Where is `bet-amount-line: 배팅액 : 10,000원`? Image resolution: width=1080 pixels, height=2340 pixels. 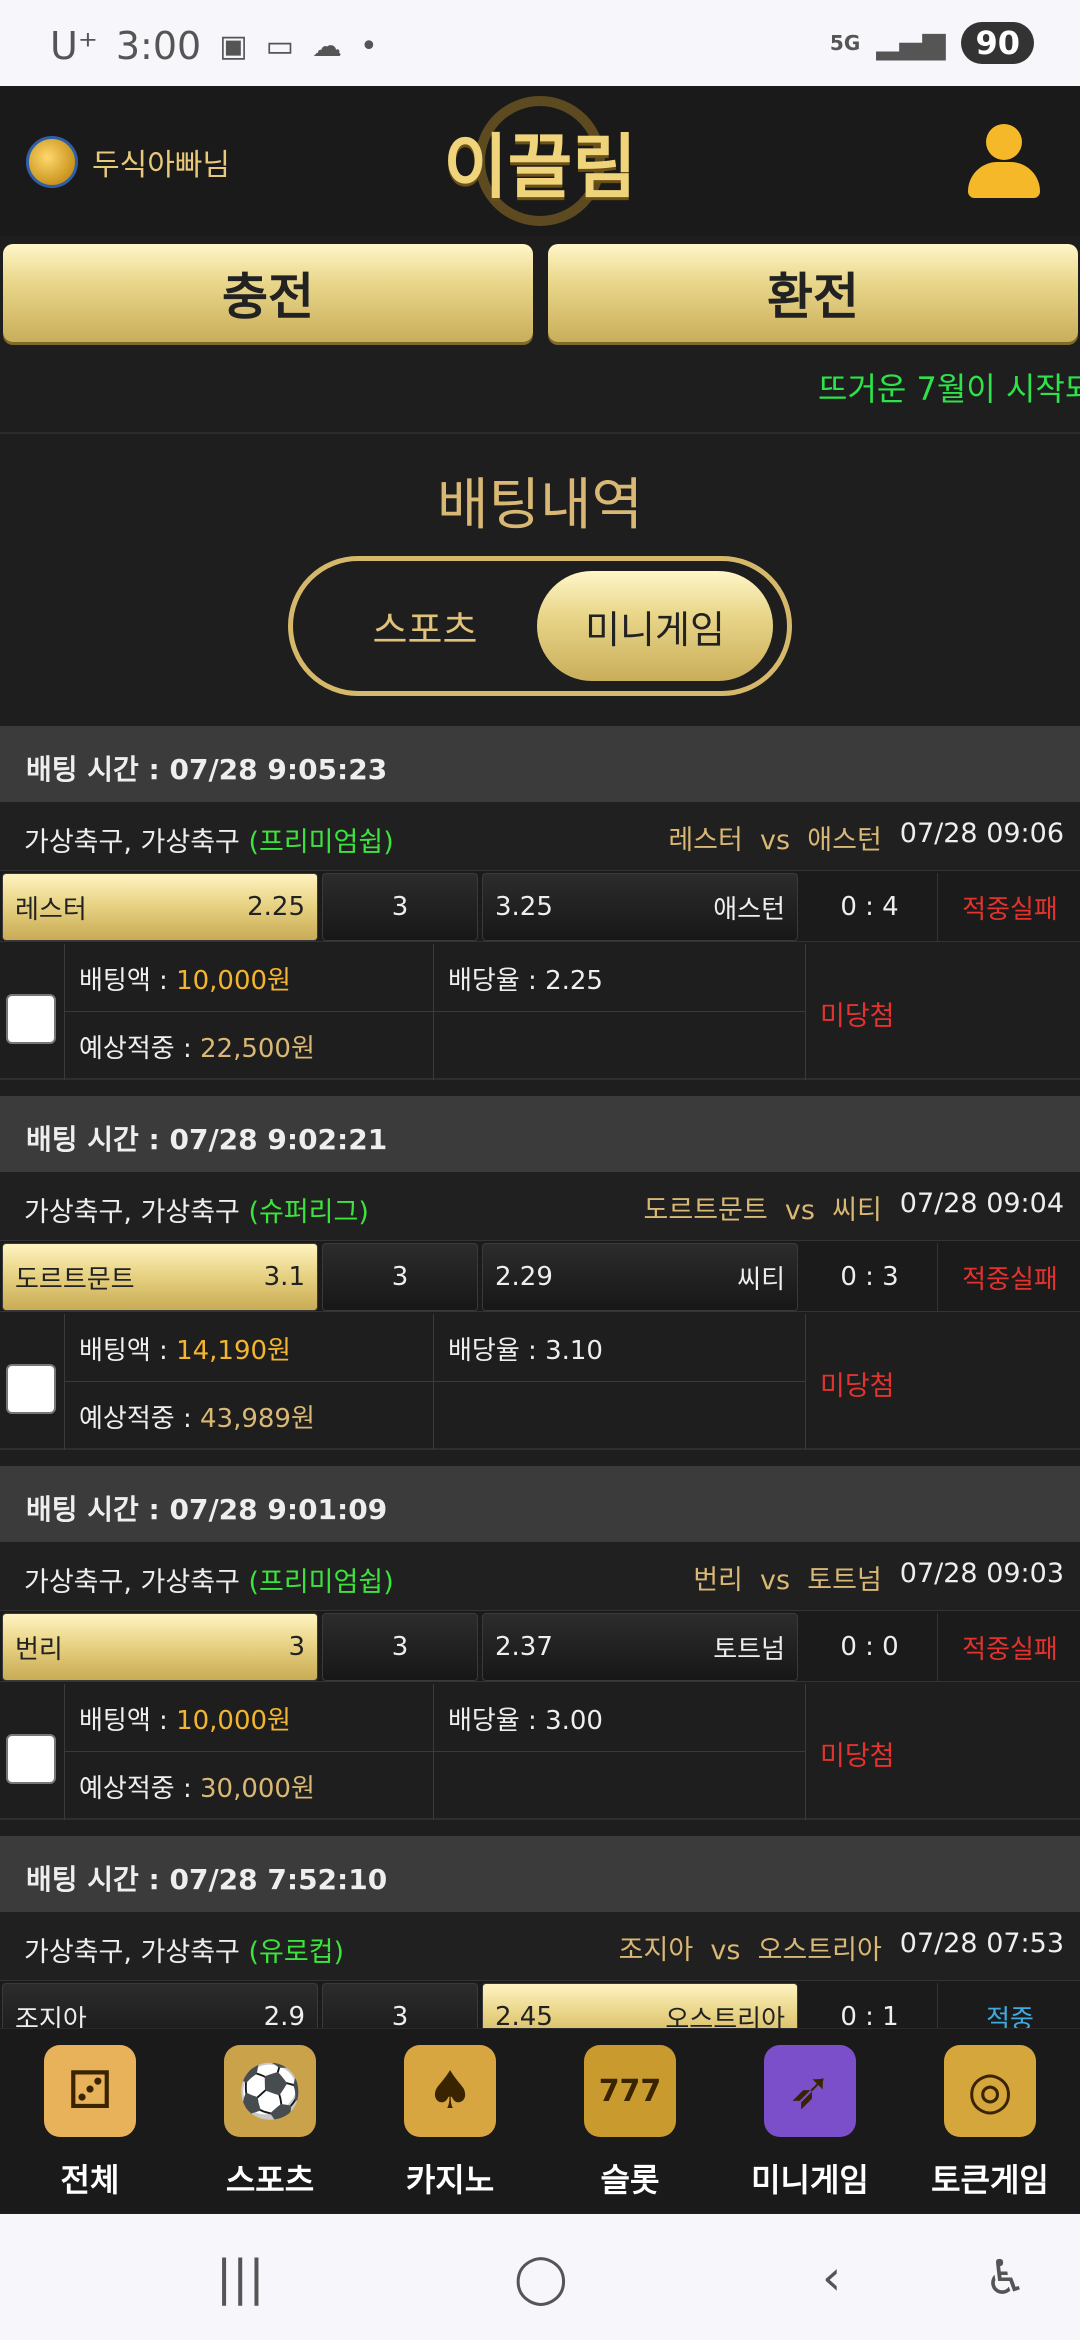
bet-amount-line: 배팅액 : 10,000원 is located at coordinates (249, 1718).